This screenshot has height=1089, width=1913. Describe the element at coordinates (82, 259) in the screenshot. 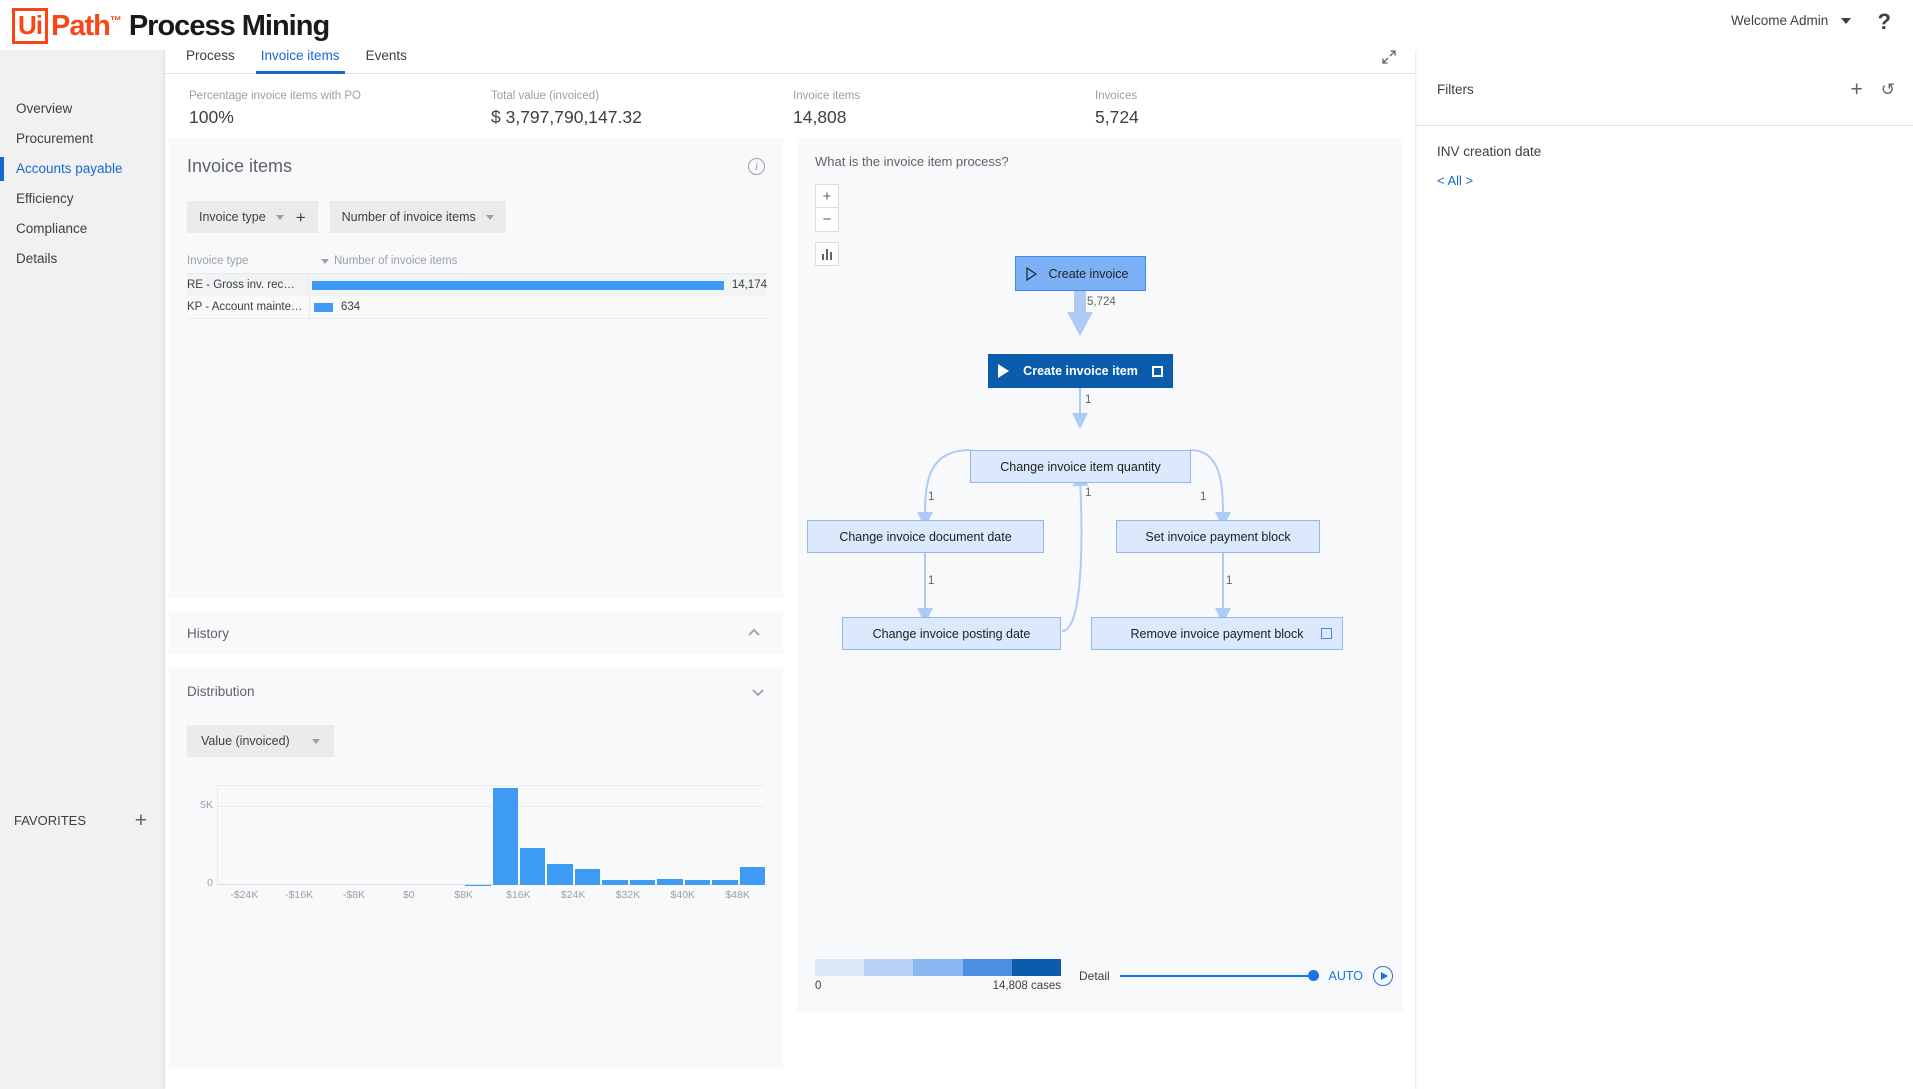

I see `sidebar-item-details: Details` at that location.